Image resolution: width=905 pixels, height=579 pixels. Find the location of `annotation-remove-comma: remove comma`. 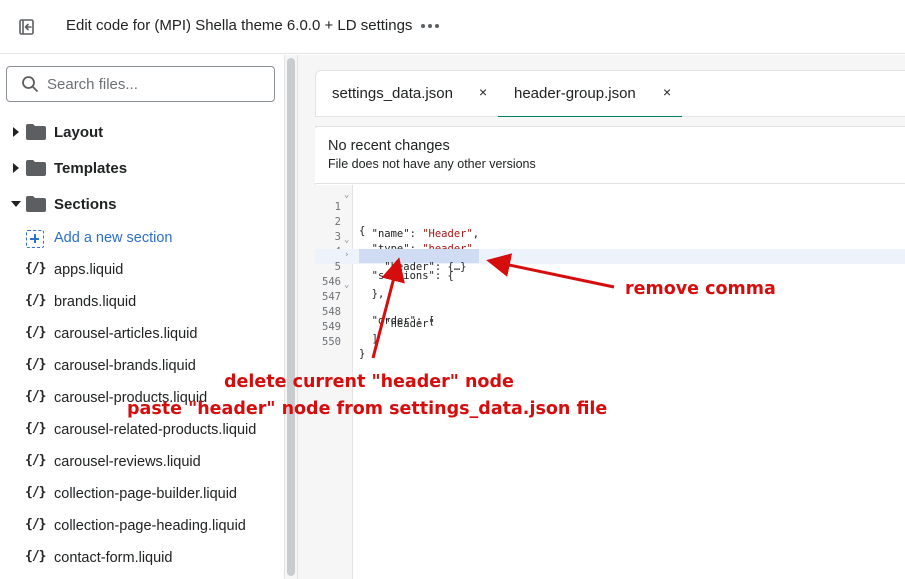

annotation-remove-comma: remove comma is located at coordinates (700, 289).